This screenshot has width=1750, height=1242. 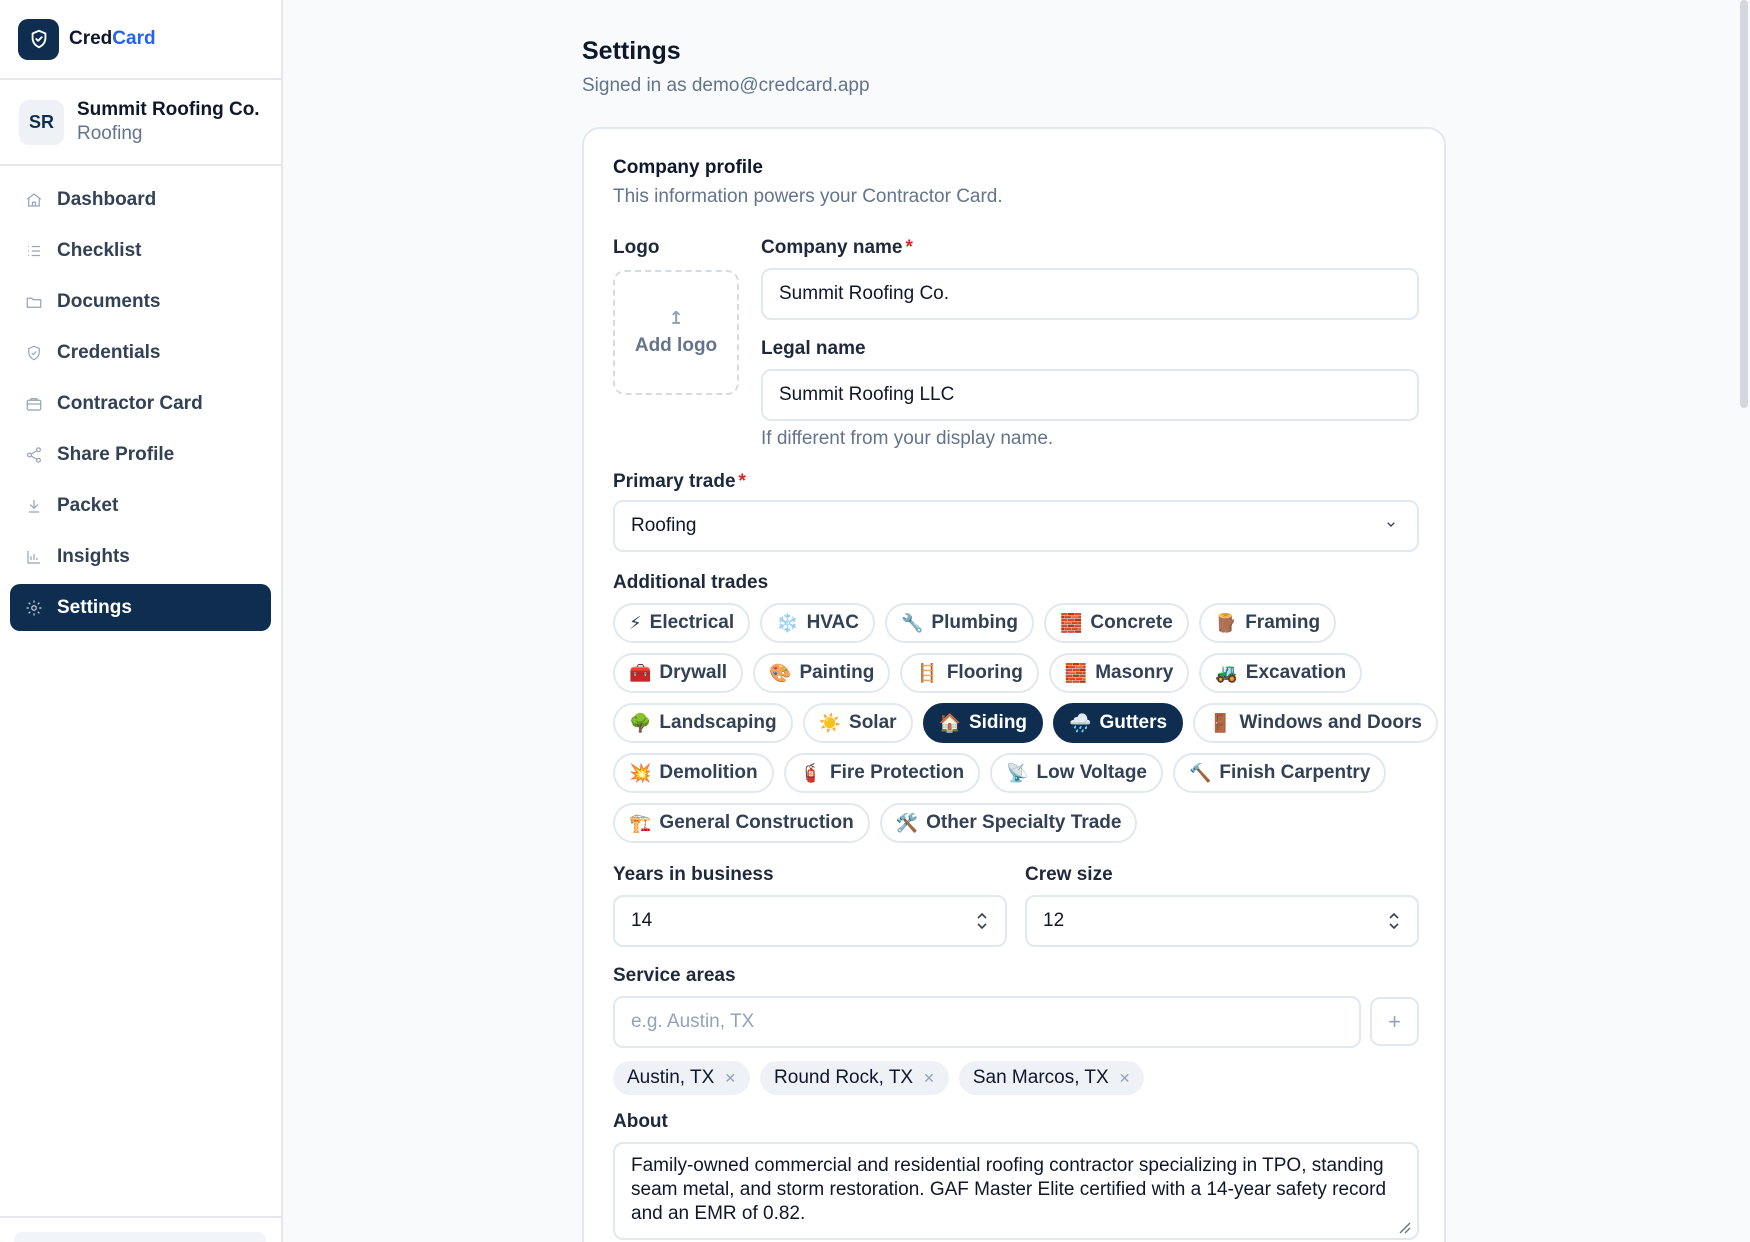 I want to click on explosion-icon: 💥, so click(x=640, y=772).